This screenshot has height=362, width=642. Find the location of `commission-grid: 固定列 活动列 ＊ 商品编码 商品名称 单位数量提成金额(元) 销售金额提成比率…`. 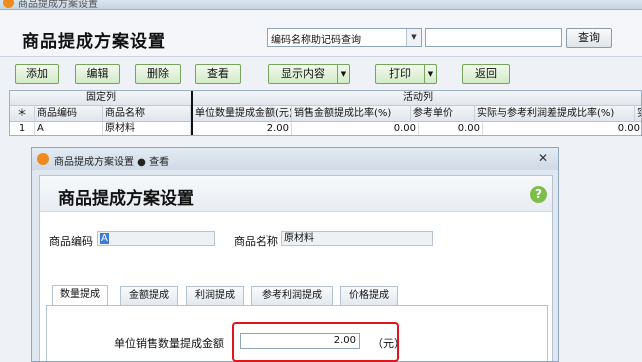

commission-grid: 固定列 活动列 ＊ 商品编码 商品名称 单位数量提成金额(元) 销售金额提成比率… is located at coordinates (325, 113).